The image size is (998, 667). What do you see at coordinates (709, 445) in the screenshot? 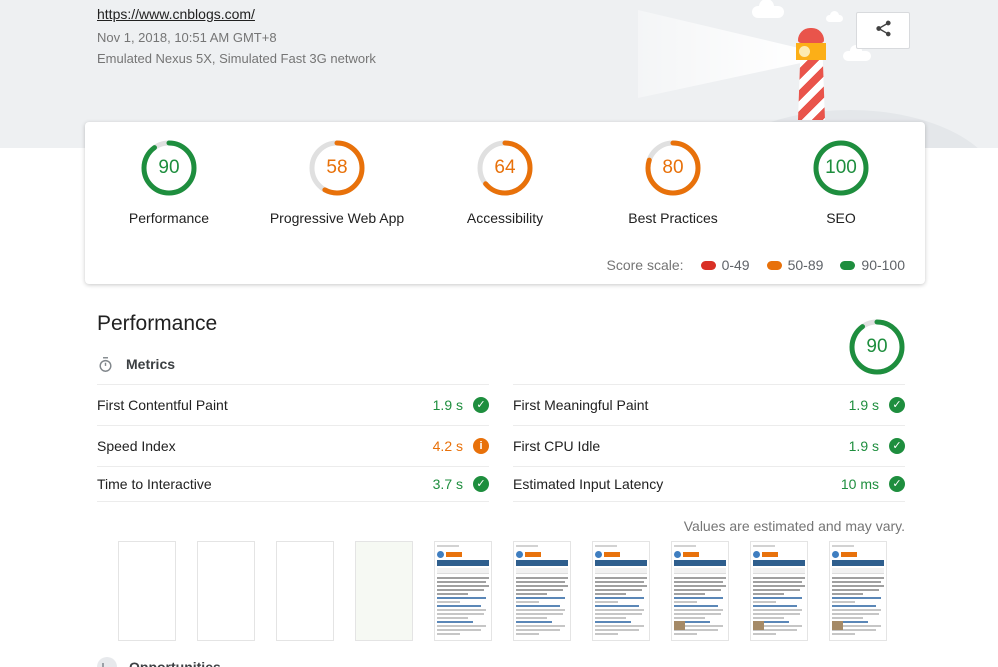
I see `metric-row: First CPU Idle 1.9 s` at bounding box center [709, 445].